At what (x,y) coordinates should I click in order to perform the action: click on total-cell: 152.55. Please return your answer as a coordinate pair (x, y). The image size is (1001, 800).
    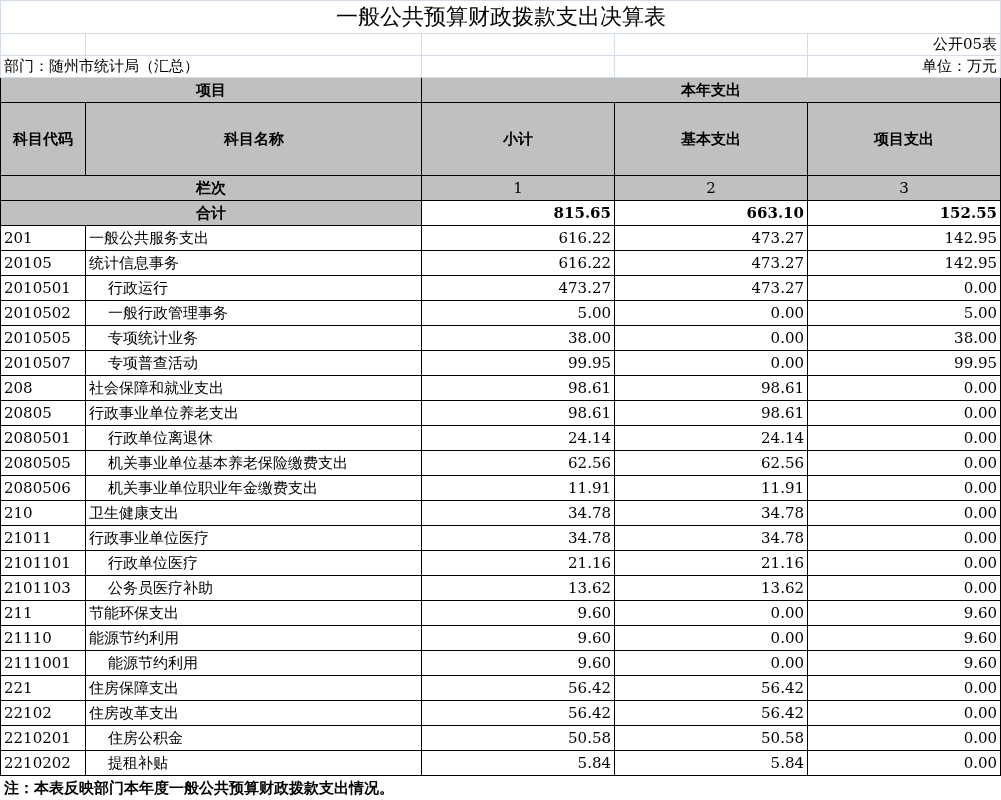
    Looking at the image, I should click on (904, 213).